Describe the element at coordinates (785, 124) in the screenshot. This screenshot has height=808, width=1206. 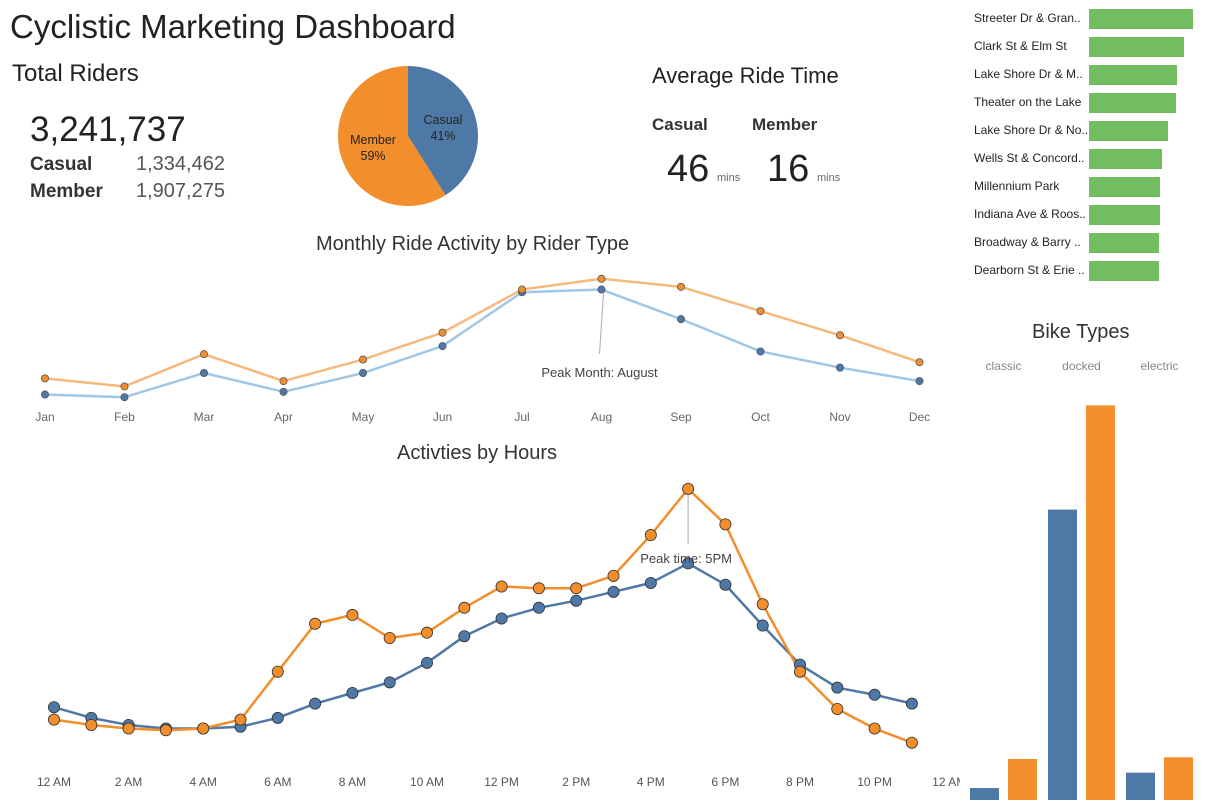
I see `avg-member-label: Member` at that location.